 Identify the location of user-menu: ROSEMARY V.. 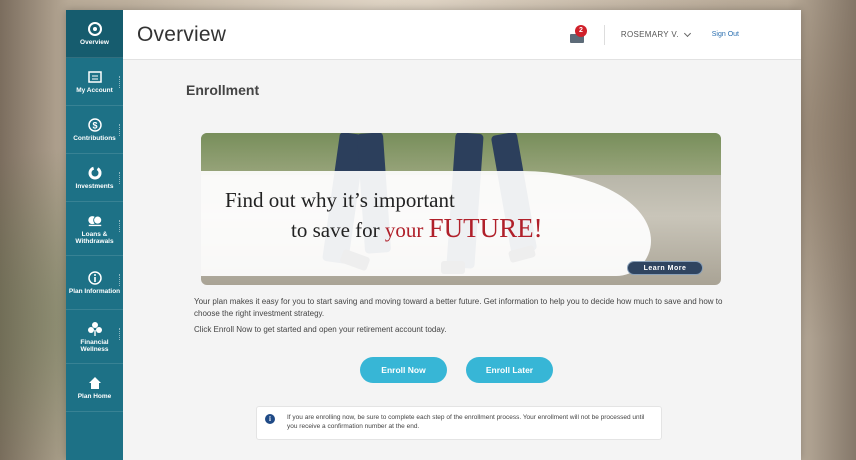
(650, 34).